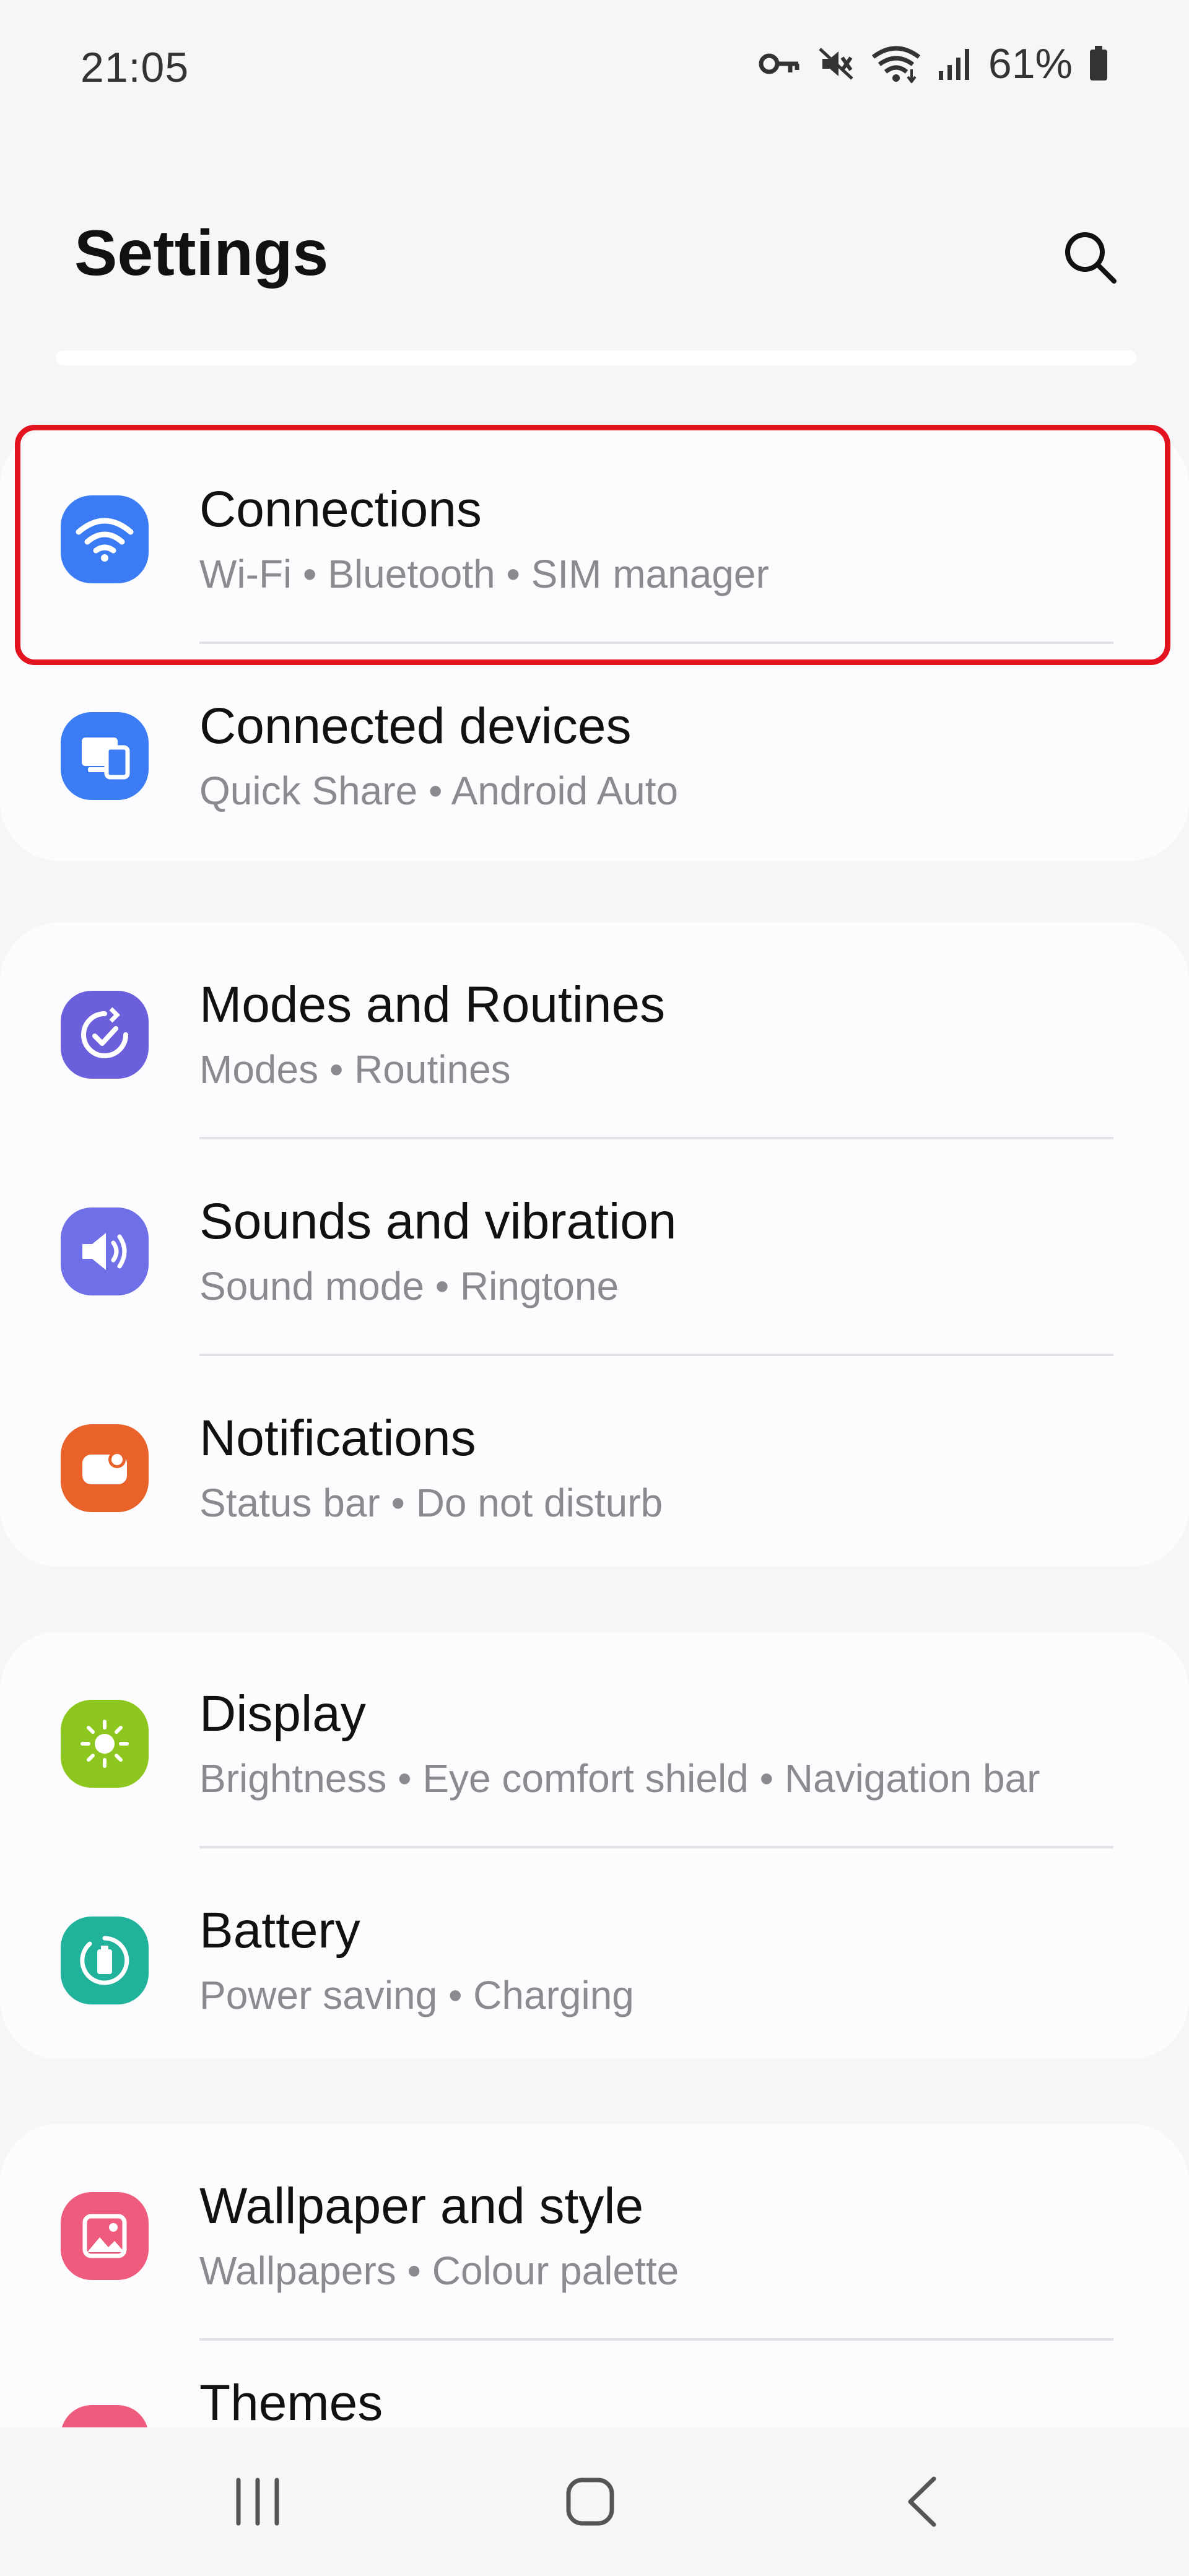  What do you see at coordinates (432, 1005) in the screenshot?
I see `item-title: Modes and Routines` at bounding box center [432, 1005].